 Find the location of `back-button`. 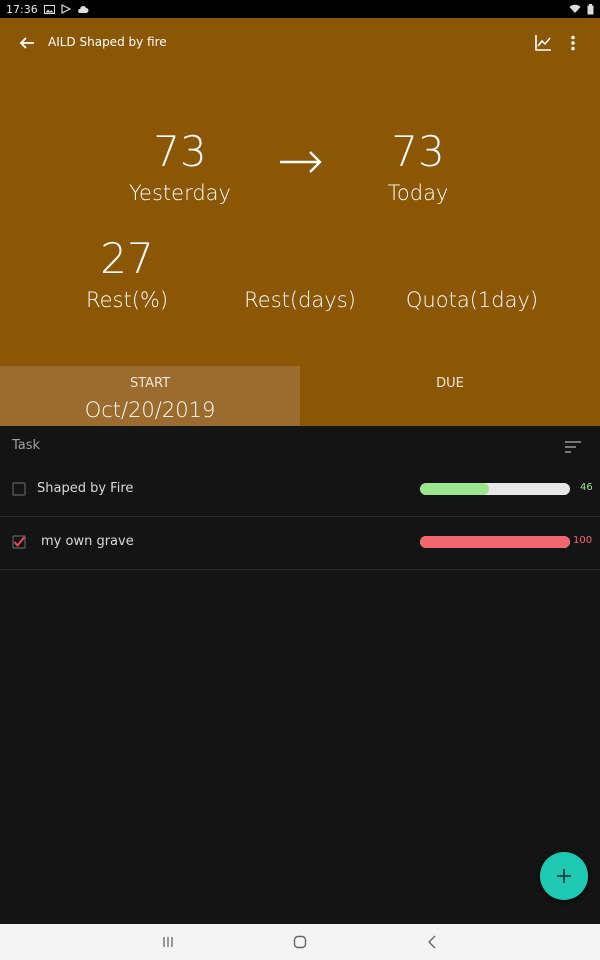

back-button is located at coordinates (27, 43).